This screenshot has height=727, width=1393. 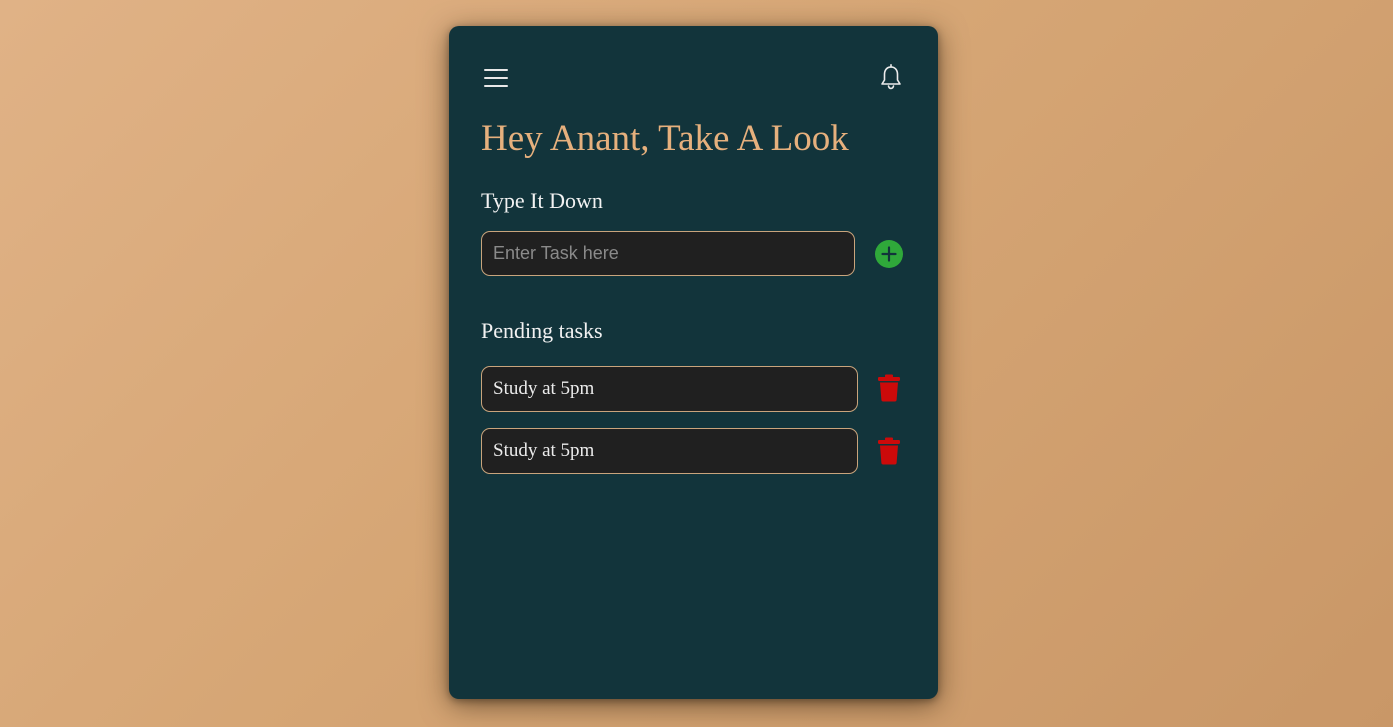 I want to click on greeting-heading: Hey Anant, Take A Look, so click(x=665, y=138).